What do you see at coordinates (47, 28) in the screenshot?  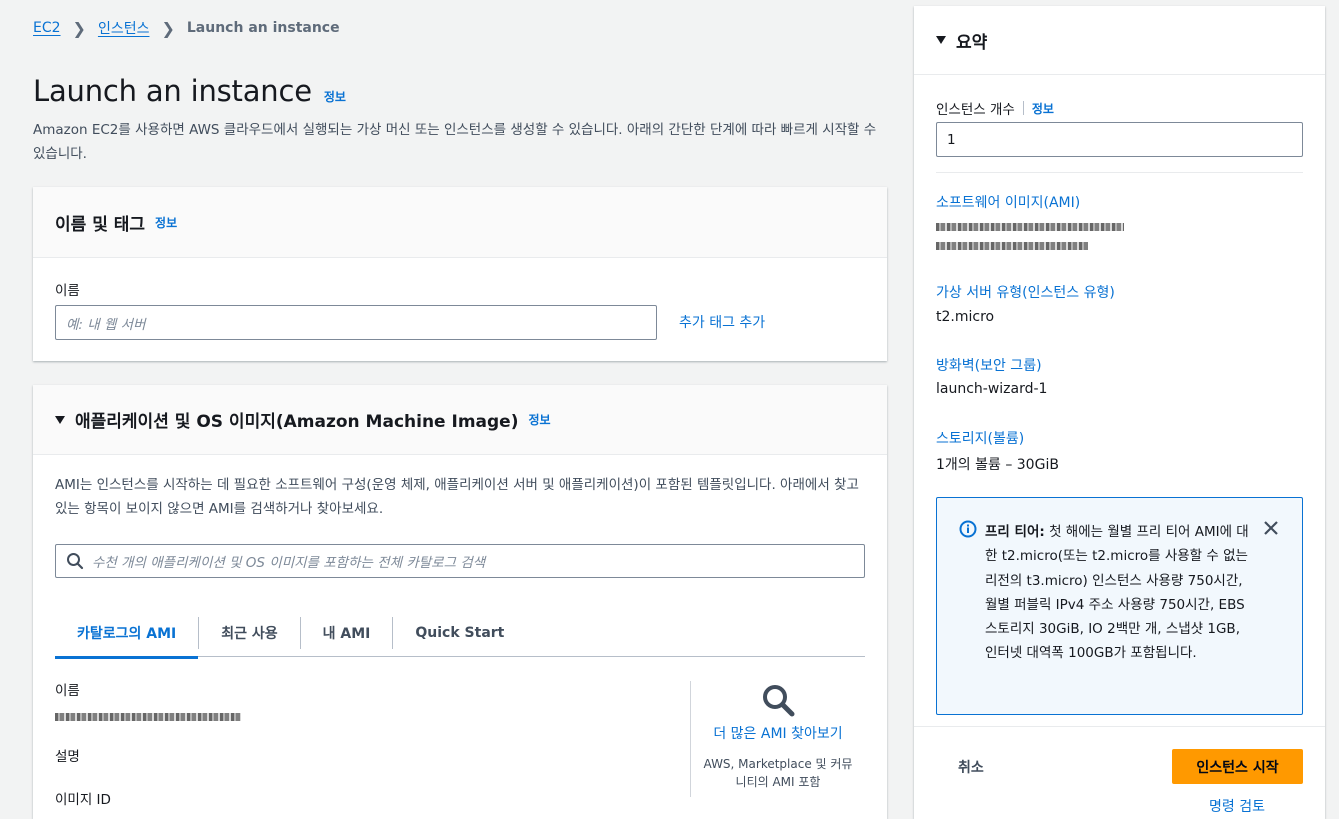 I see `breadcrumb-ec2: EC2` at bounding box center [47, 28].